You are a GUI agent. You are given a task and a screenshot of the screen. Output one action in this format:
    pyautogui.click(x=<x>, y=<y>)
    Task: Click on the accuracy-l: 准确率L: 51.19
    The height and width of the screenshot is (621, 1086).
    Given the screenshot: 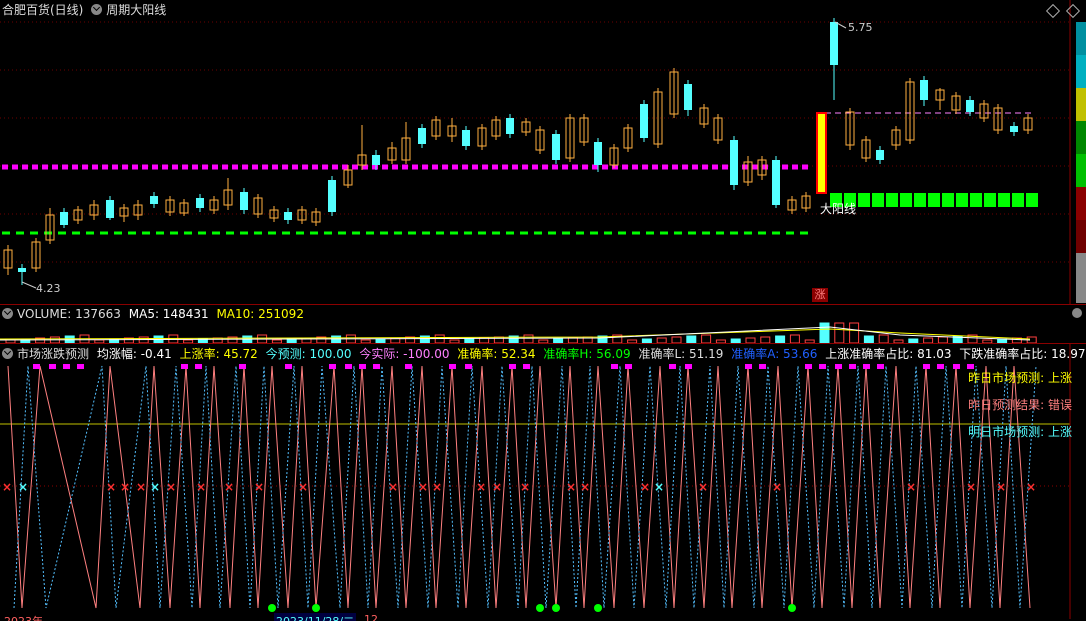 What is the action you would take?
    pyautogui.click(x=681, y=354)
    